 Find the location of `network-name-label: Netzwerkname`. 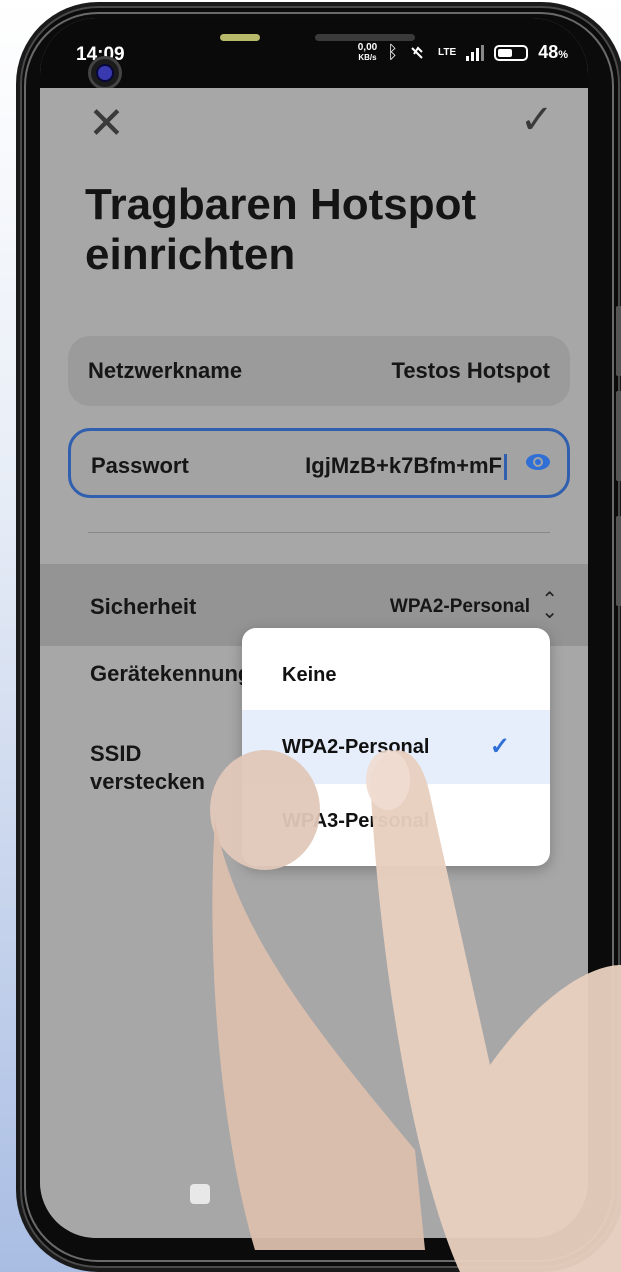

network-name-label: Netzwerkname is located at coordinates (165, 370).